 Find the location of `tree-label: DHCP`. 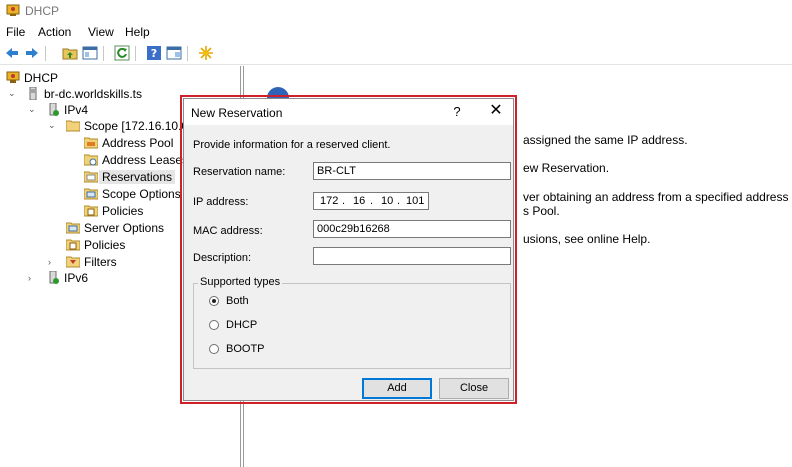

tree-label: DHCP is located at coordinates (41, 78).